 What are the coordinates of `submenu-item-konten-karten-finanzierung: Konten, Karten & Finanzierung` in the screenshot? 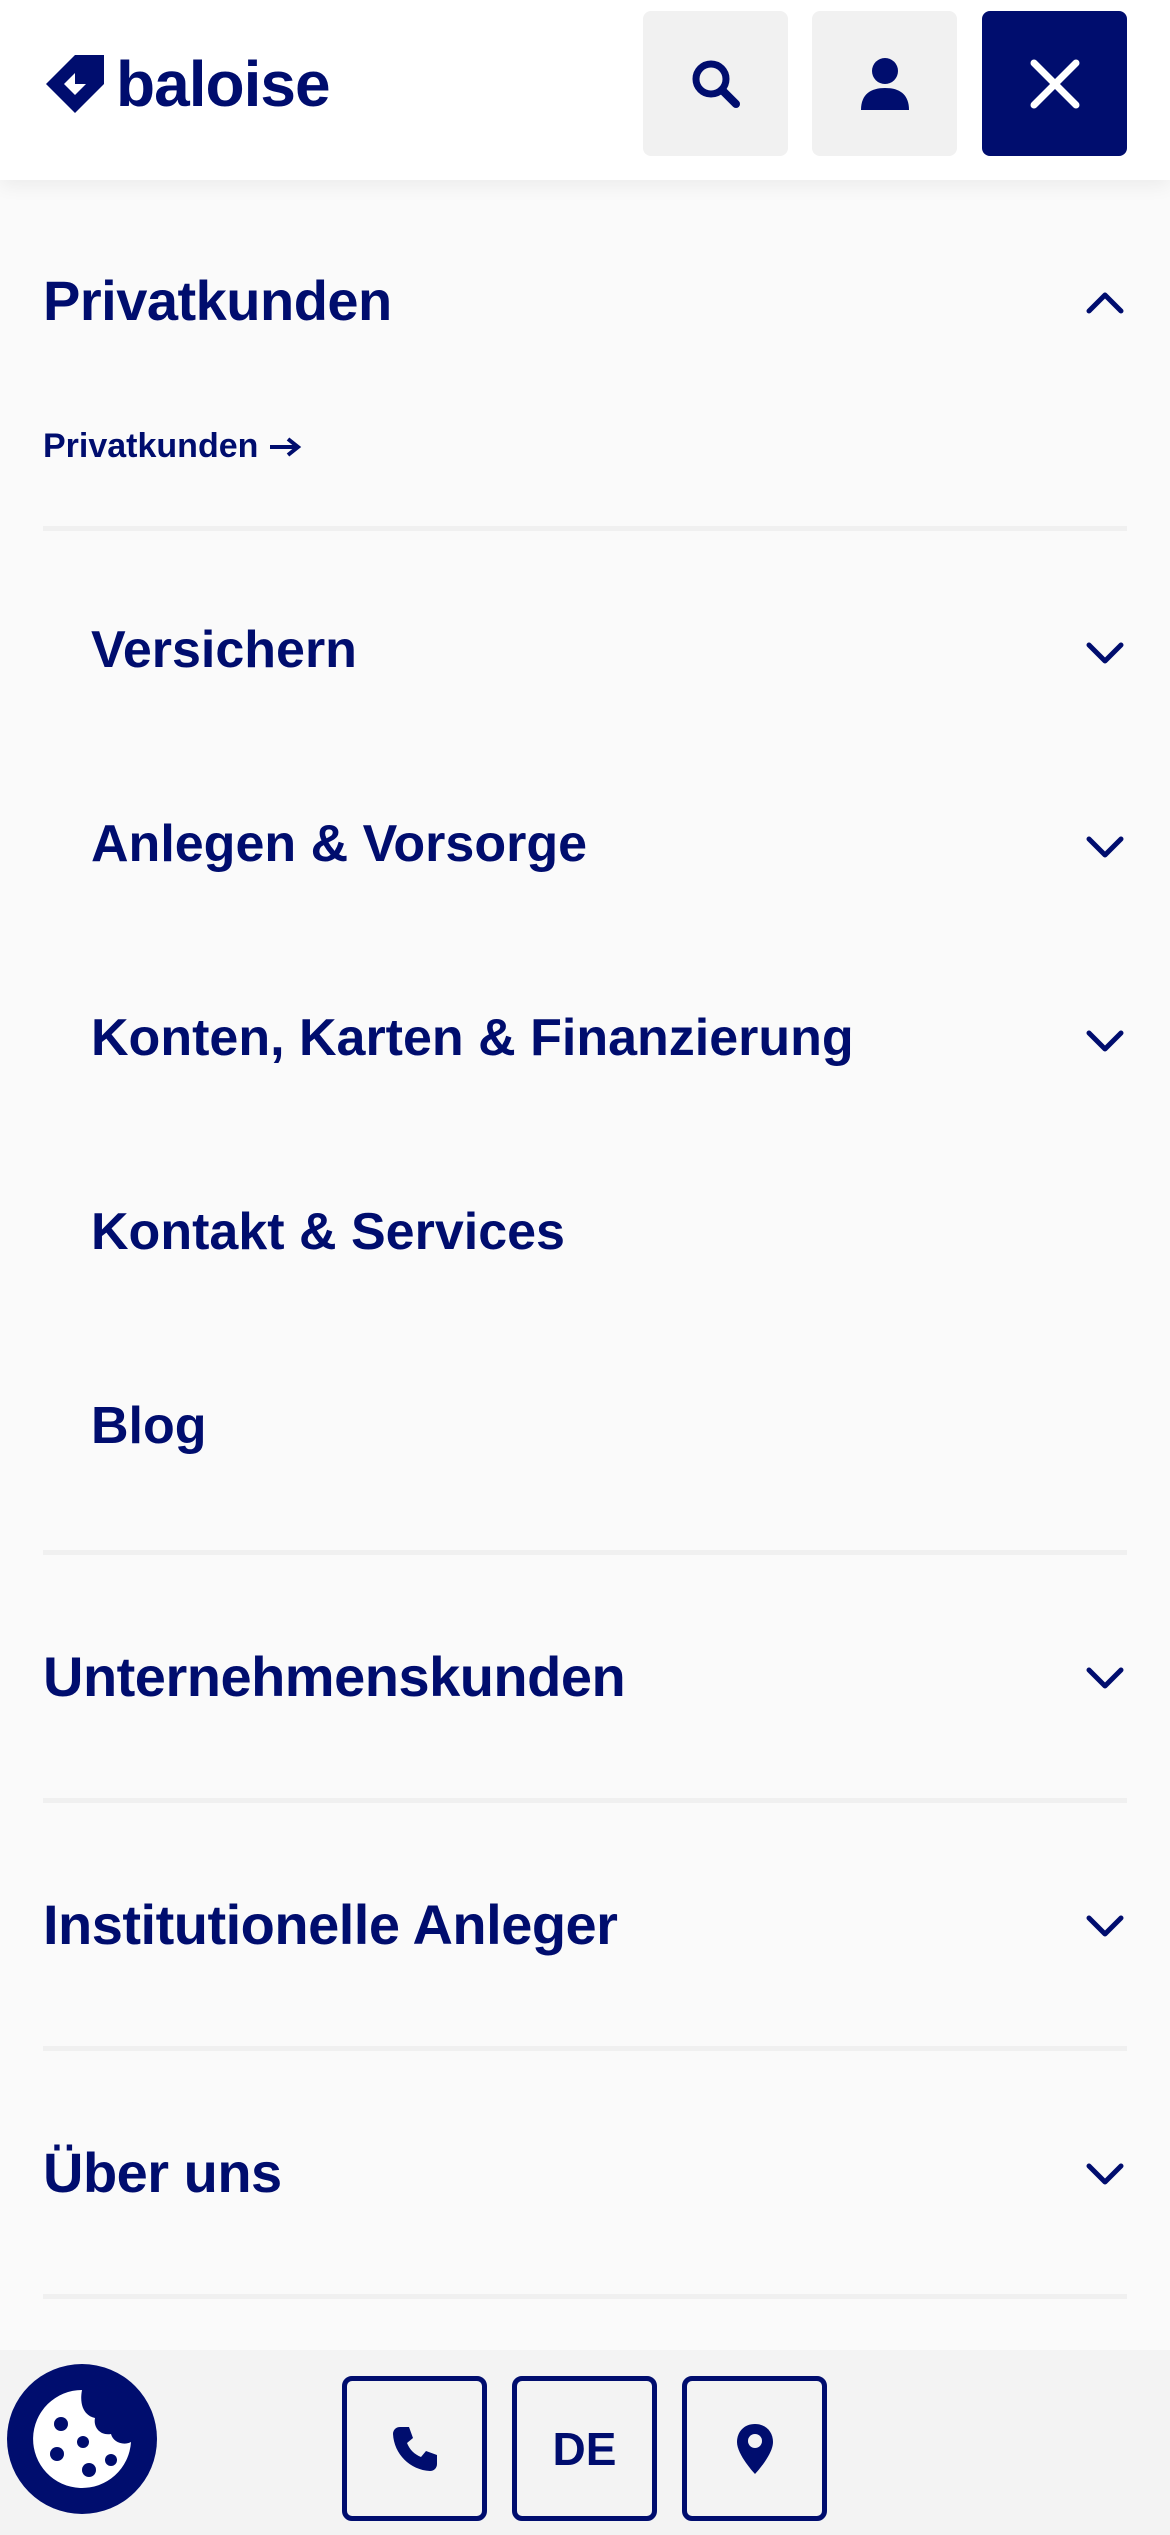 It's located at (472, 1038).